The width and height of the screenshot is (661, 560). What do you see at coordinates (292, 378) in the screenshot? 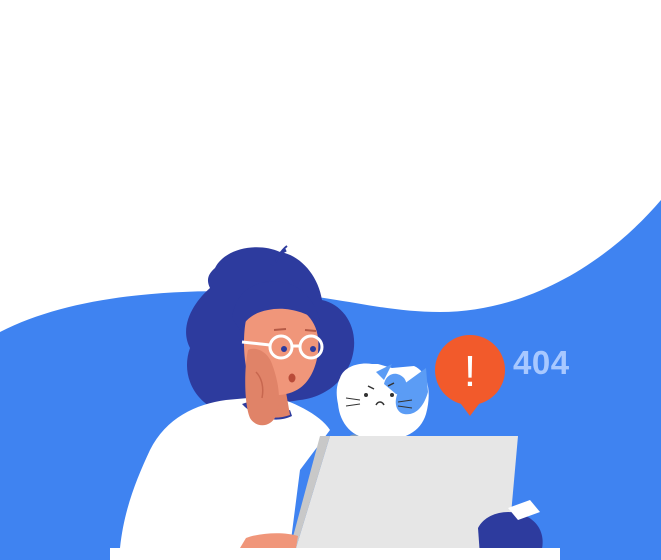
I see `woman-mouth` at bounding box center [292, 378].